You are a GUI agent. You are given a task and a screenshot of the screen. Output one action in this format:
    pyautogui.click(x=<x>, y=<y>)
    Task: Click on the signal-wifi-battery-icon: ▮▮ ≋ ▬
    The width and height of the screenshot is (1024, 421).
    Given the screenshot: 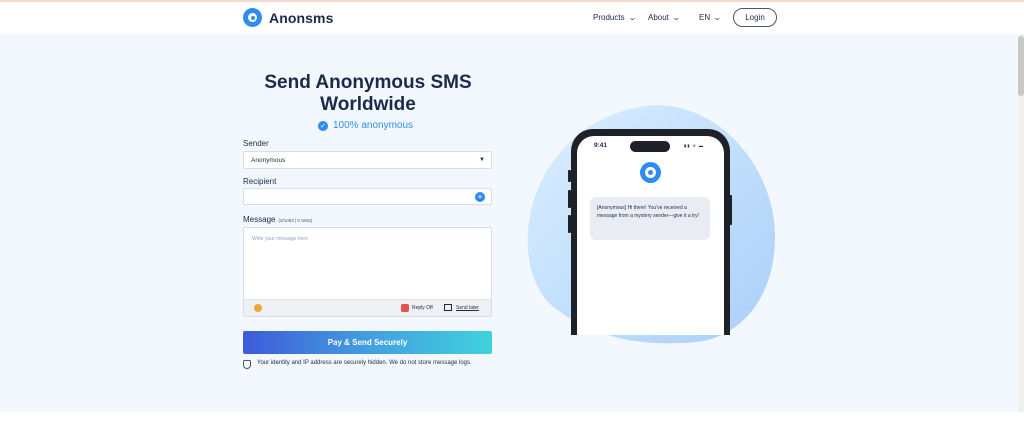 What is the action you would take?
    pyautogui.click(x=694, y=145)
    